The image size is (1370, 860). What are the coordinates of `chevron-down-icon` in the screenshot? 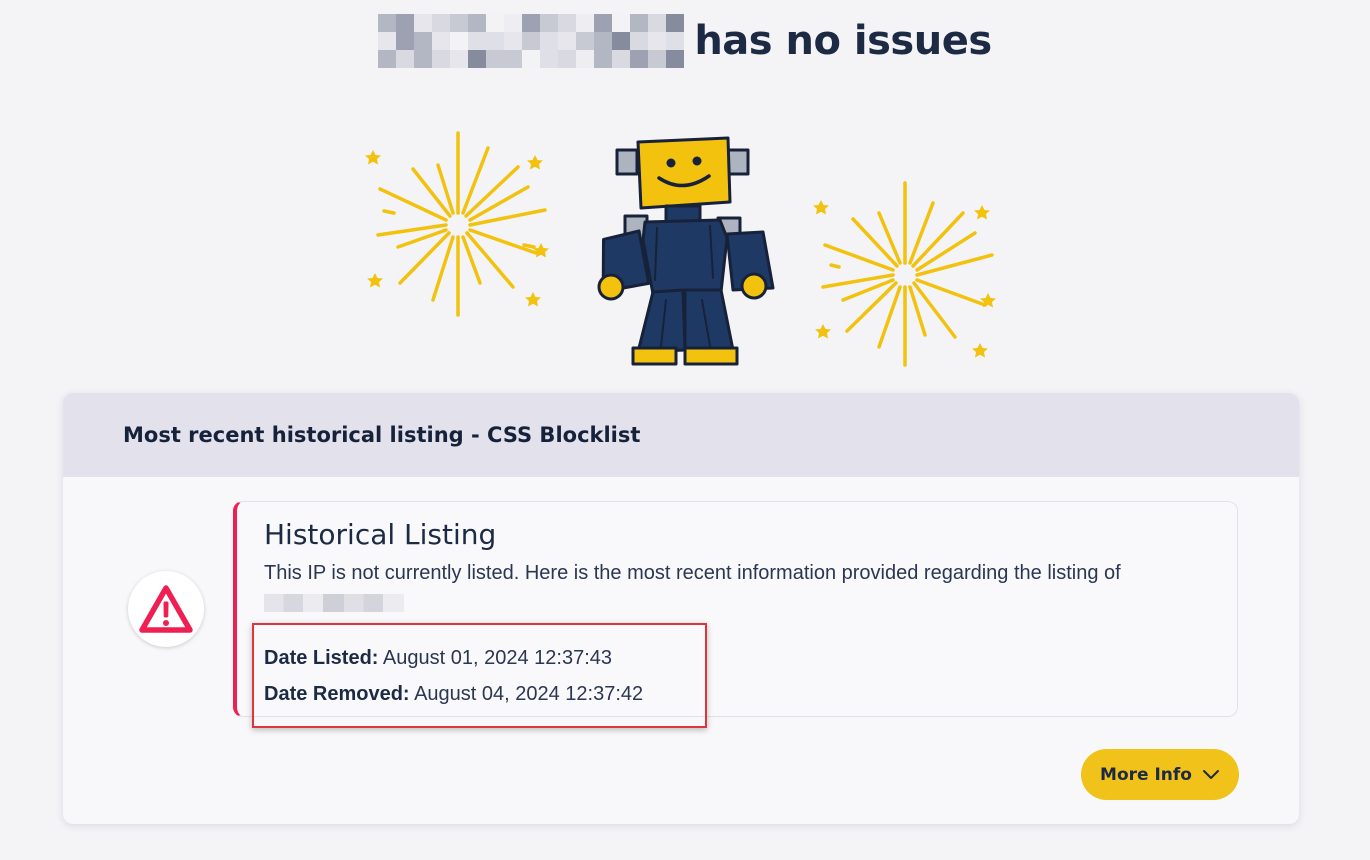 It's located at (1210, 774).